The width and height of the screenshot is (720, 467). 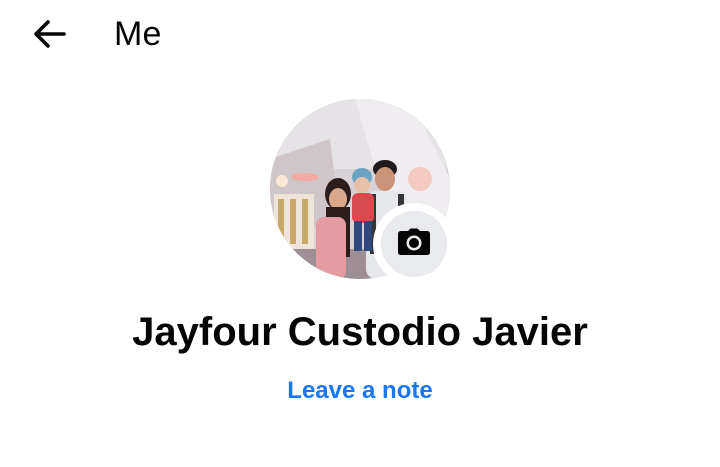 I want to click on camera-button-surface, so click(x=414, y=244).